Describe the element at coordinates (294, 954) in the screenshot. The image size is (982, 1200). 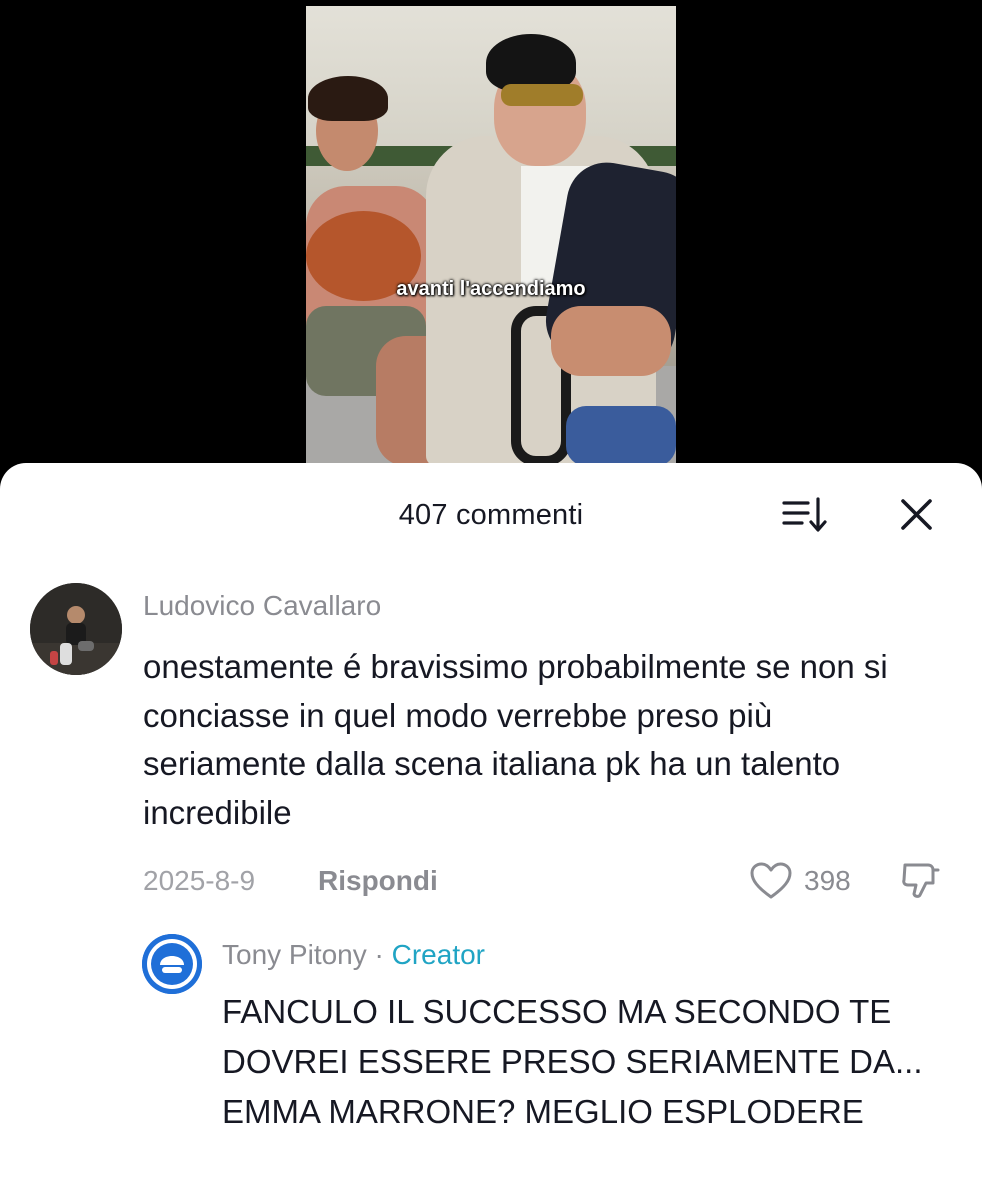
I see `reply-author: Tony Pitony` at that location.